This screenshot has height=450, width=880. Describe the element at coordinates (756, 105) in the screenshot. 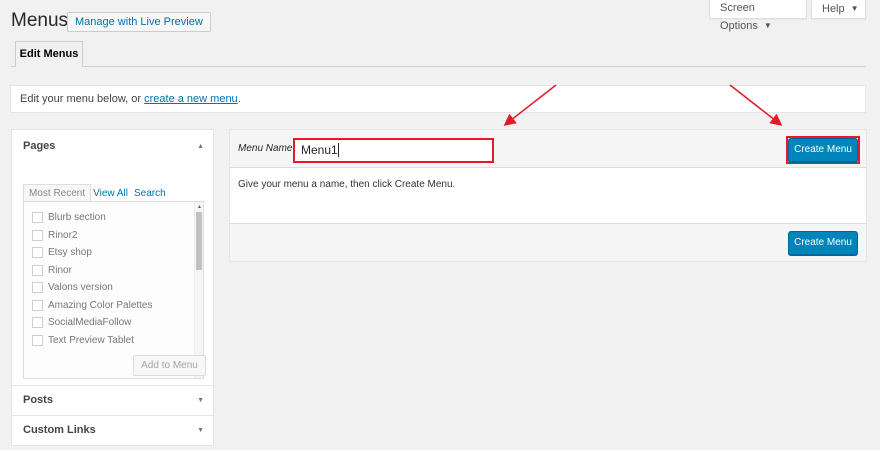

I see `arrow-to-create-menu` at that location.